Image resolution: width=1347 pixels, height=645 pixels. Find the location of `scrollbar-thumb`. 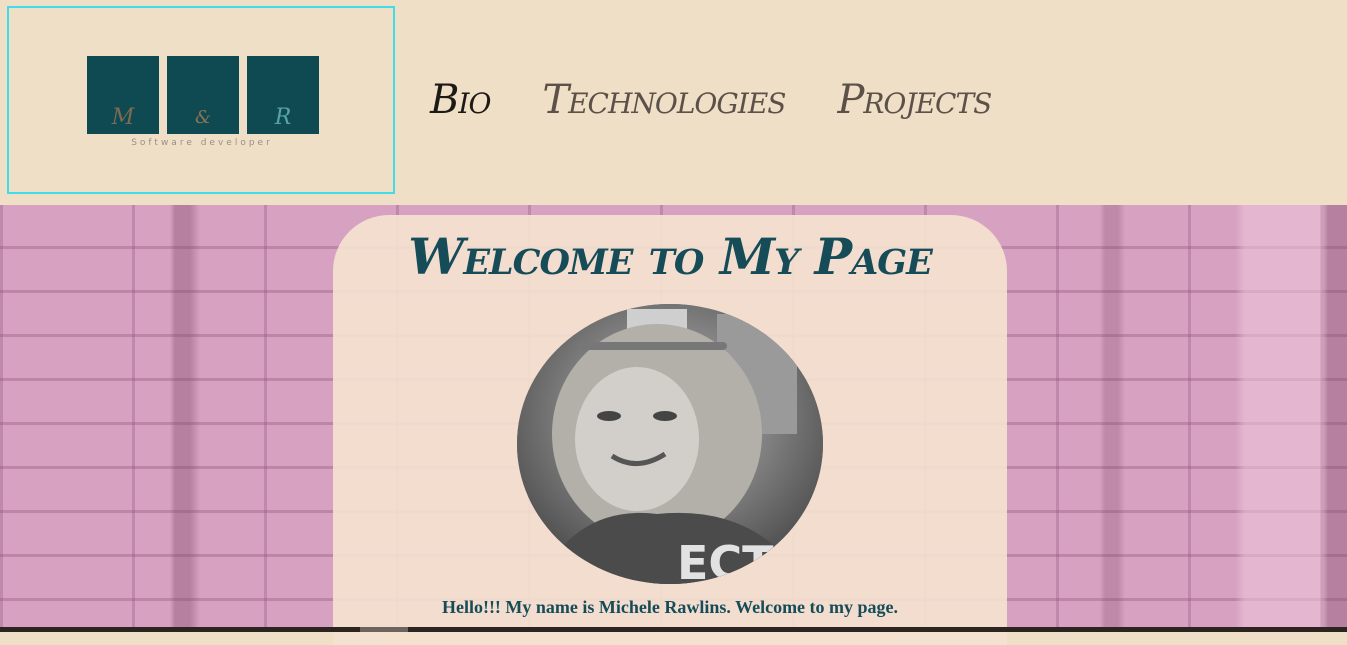

scrollbar-thumb is located at coordinates (384, 629).